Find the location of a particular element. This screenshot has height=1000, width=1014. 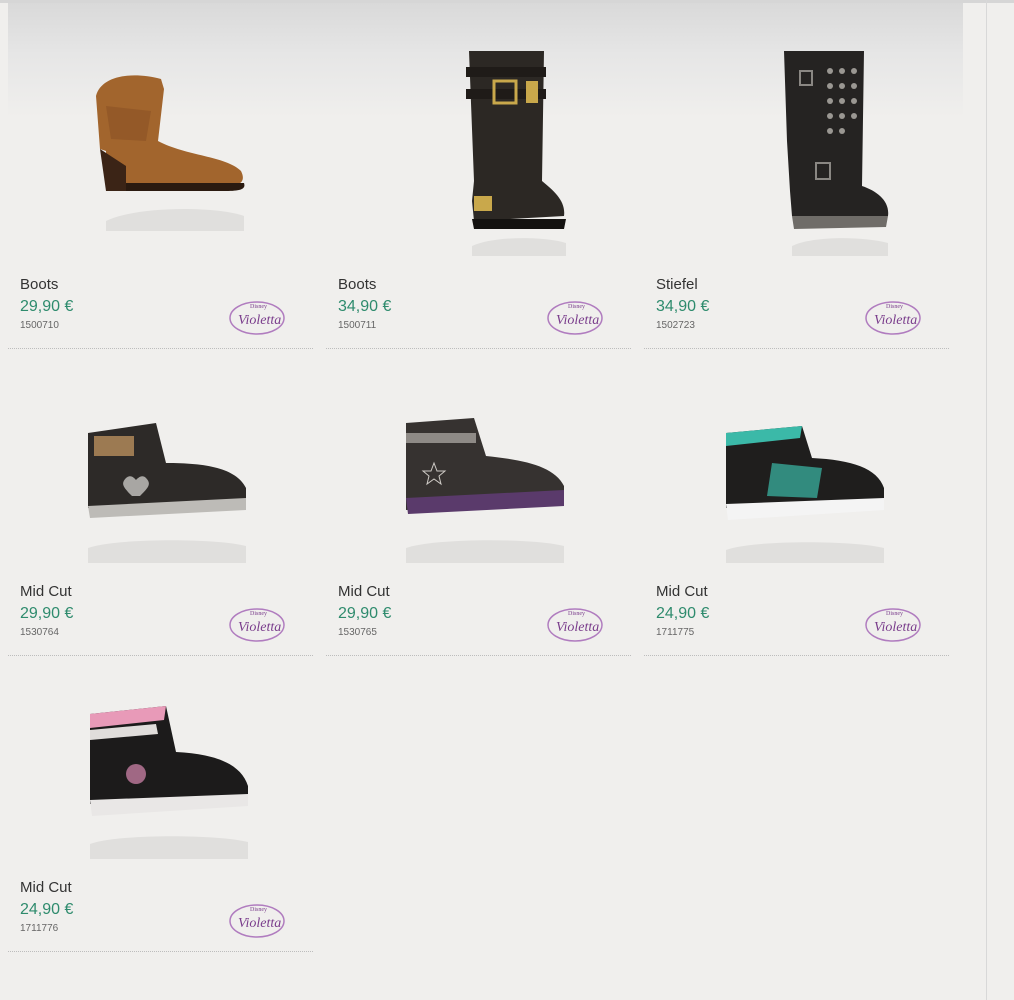

product-sku: 1530765 is located at coordinates (357, 632).